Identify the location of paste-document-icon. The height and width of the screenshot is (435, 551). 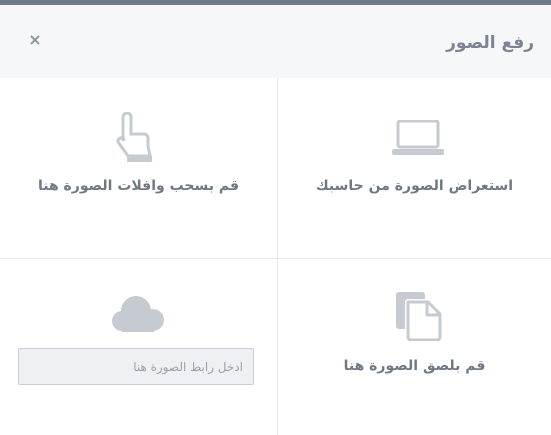
(419, 316).